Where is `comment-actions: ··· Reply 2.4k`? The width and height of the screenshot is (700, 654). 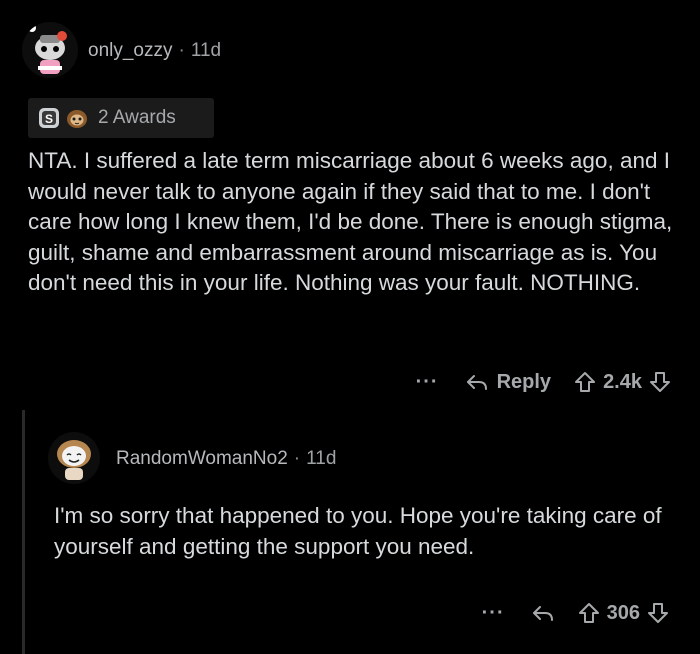
comment-actions: ··· Reply 2.4k is located at coordinates (544, 382).